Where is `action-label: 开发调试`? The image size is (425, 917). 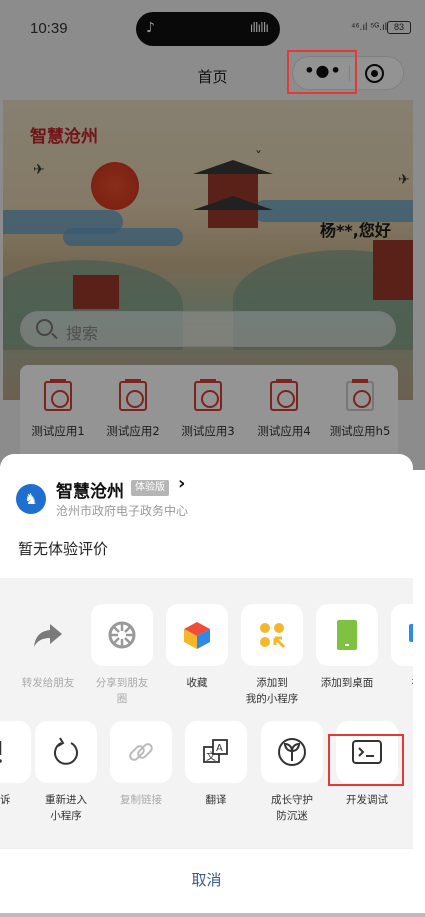 action-label: 开发调试 is located at coordinates (367, 800).